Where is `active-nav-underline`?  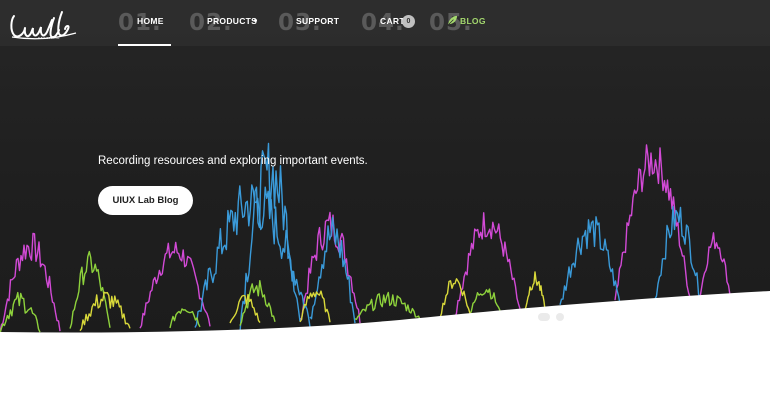
active-nav-underline is located at coordinates (144, 45).